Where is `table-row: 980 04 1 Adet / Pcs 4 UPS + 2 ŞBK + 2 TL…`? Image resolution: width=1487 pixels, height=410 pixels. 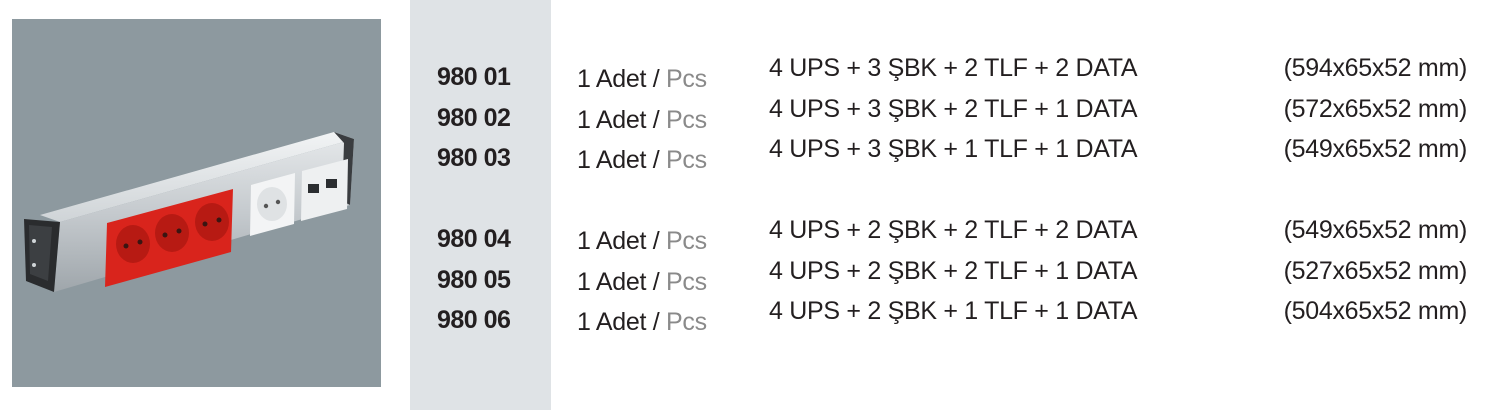 table-row: 980 04 1 Adet / Pcs 4 UPS + 2 ŞBK + 2 TL… is located at coordinates (743, 240).